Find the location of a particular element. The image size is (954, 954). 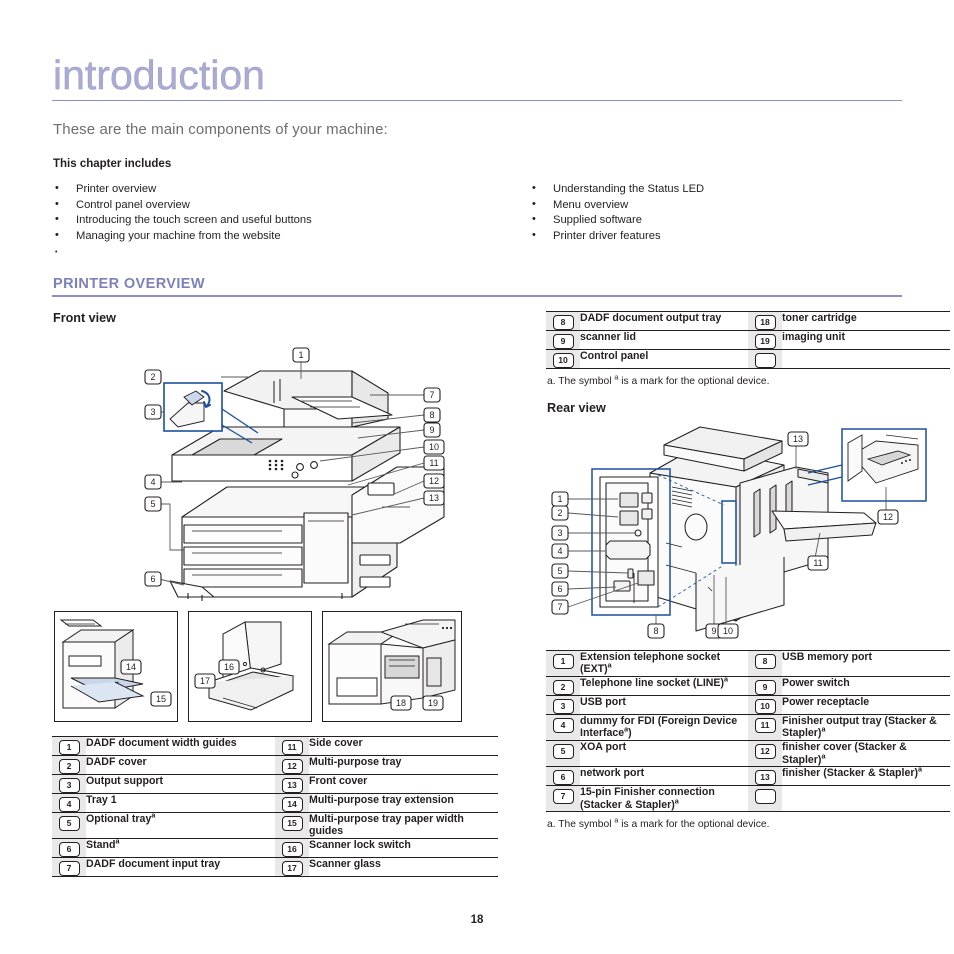

legend-label-cell: network port is located at coordinates (664, 776).